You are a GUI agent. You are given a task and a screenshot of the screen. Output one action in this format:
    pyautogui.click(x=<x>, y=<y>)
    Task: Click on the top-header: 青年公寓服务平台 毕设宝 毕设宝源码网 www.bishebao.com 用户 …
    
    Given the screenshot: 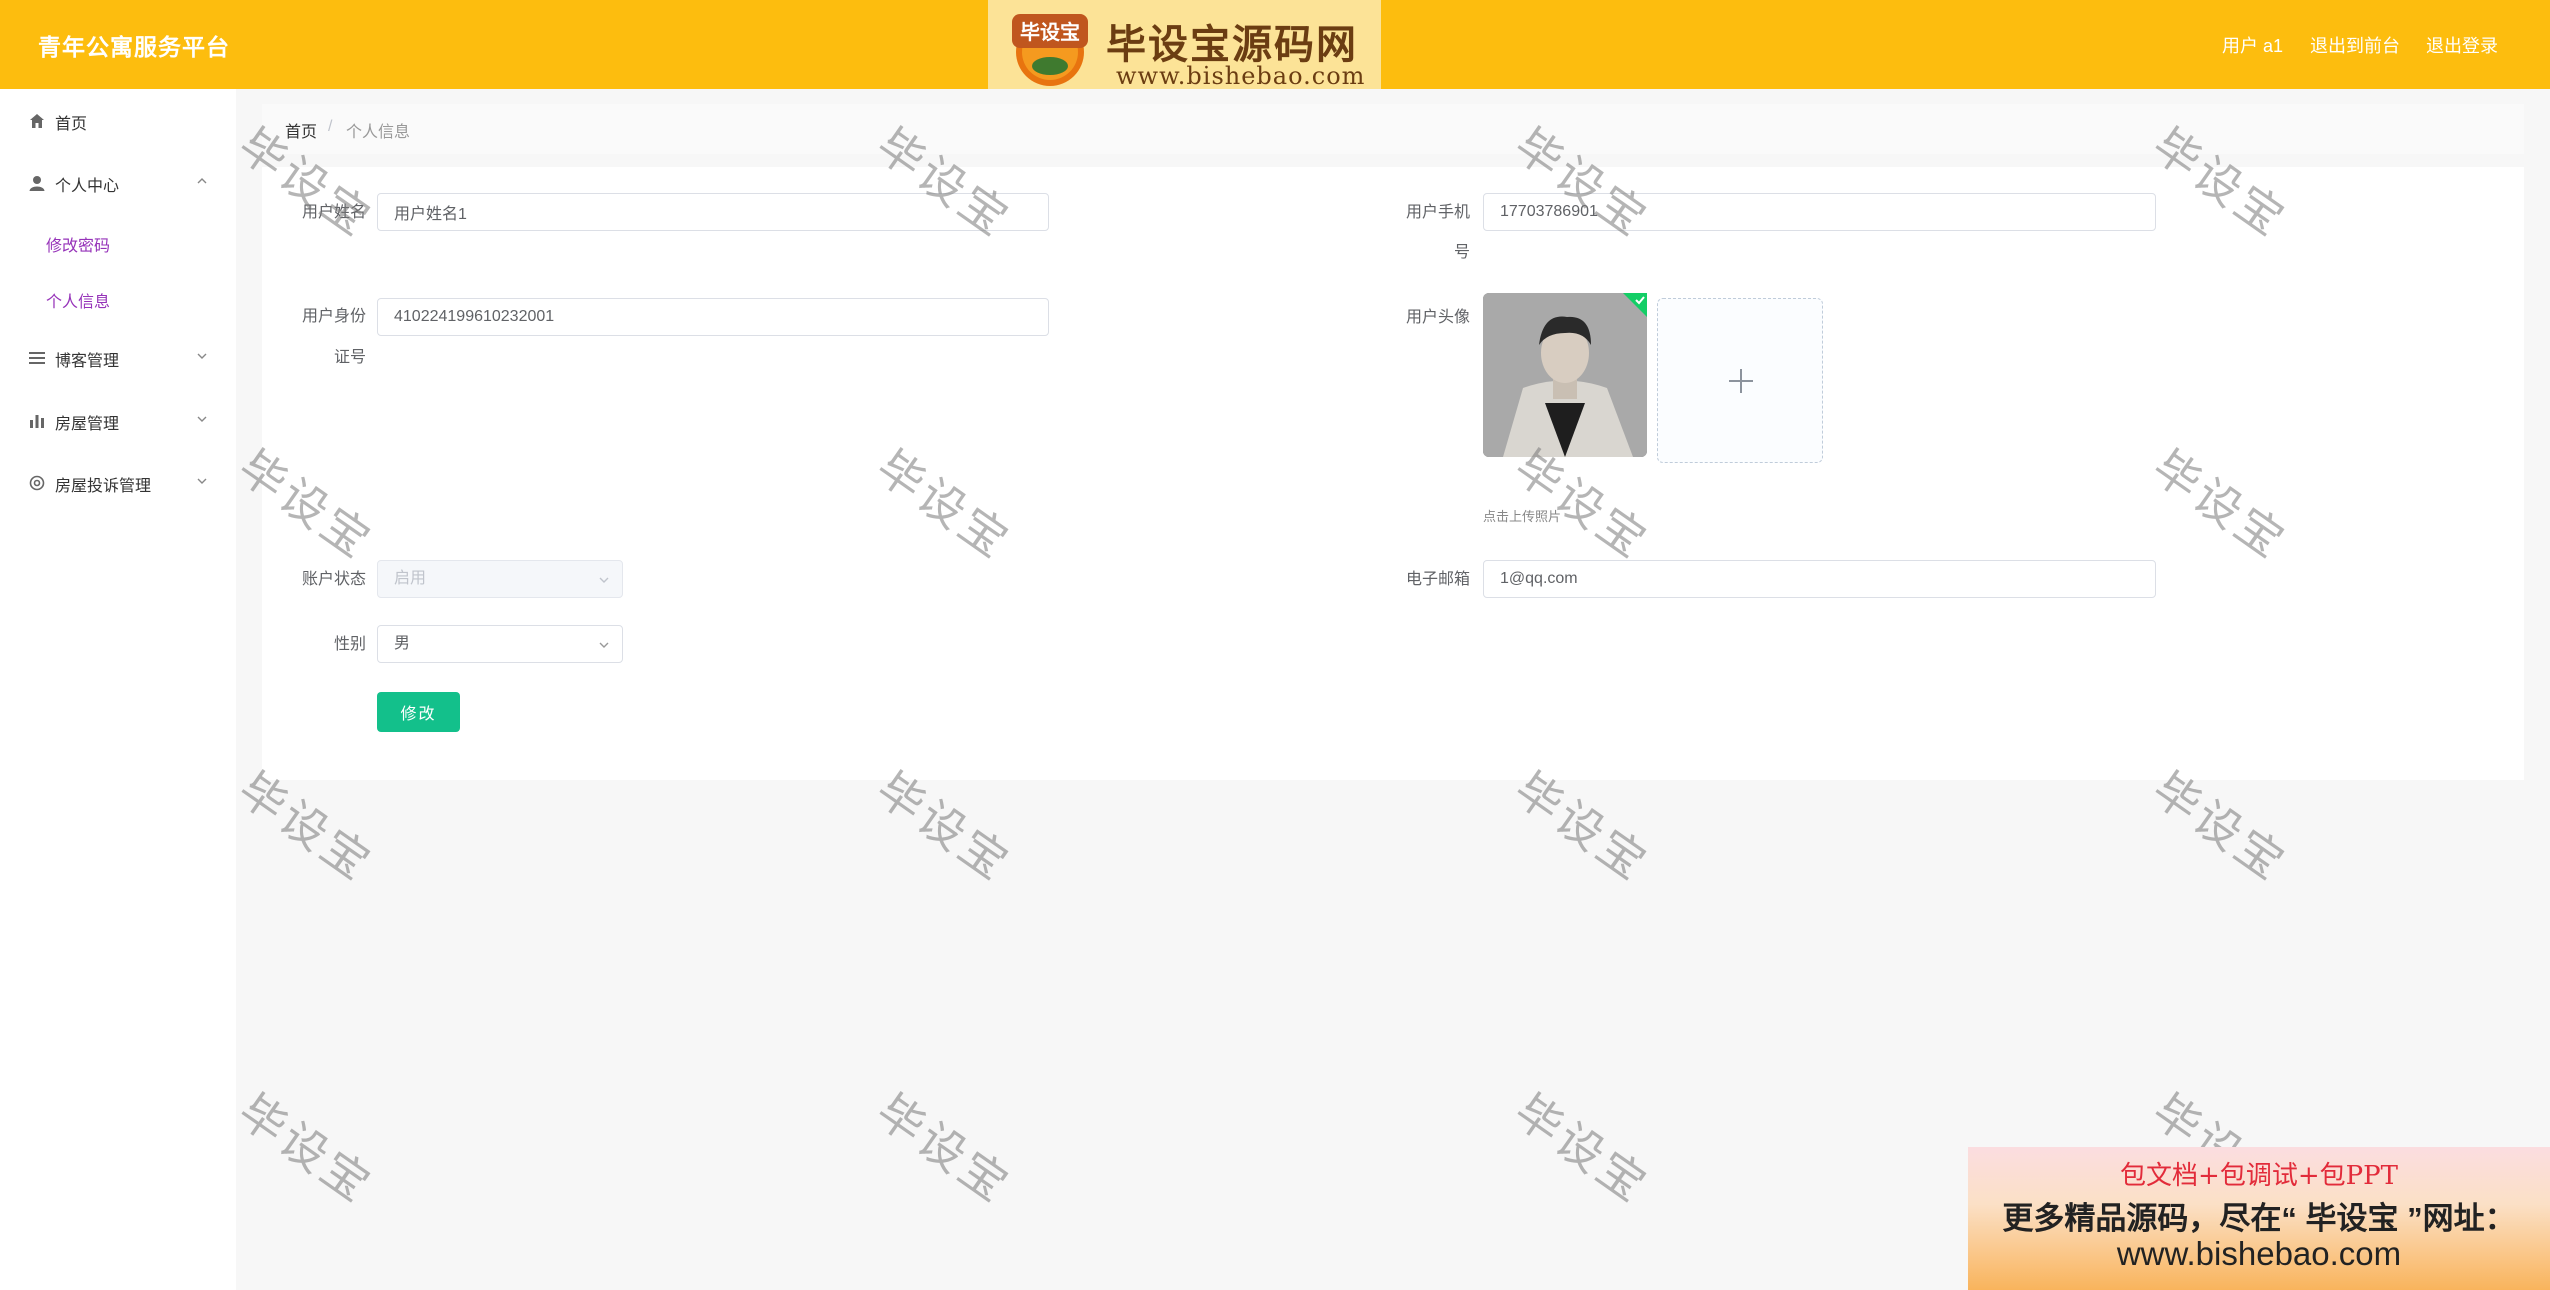 What is the action you would take?
    pyautogui.click(x=1275, y=45)
    